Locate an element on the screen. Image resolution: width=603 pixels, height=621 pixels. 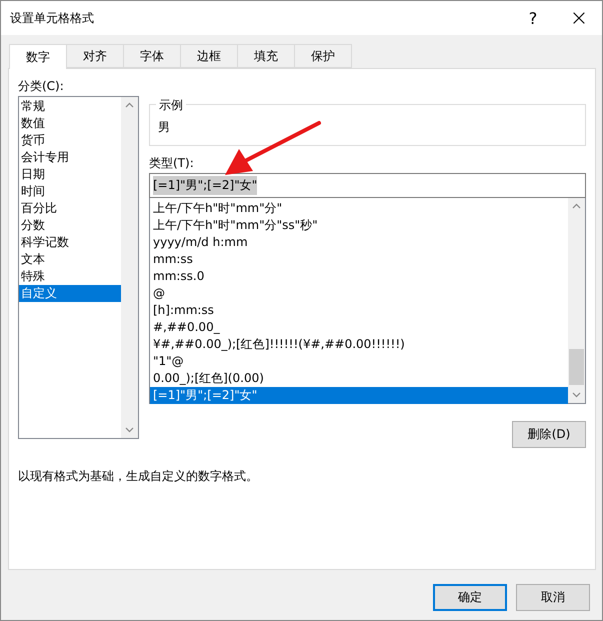
help-button: ? is located at coordinates (533, 18).